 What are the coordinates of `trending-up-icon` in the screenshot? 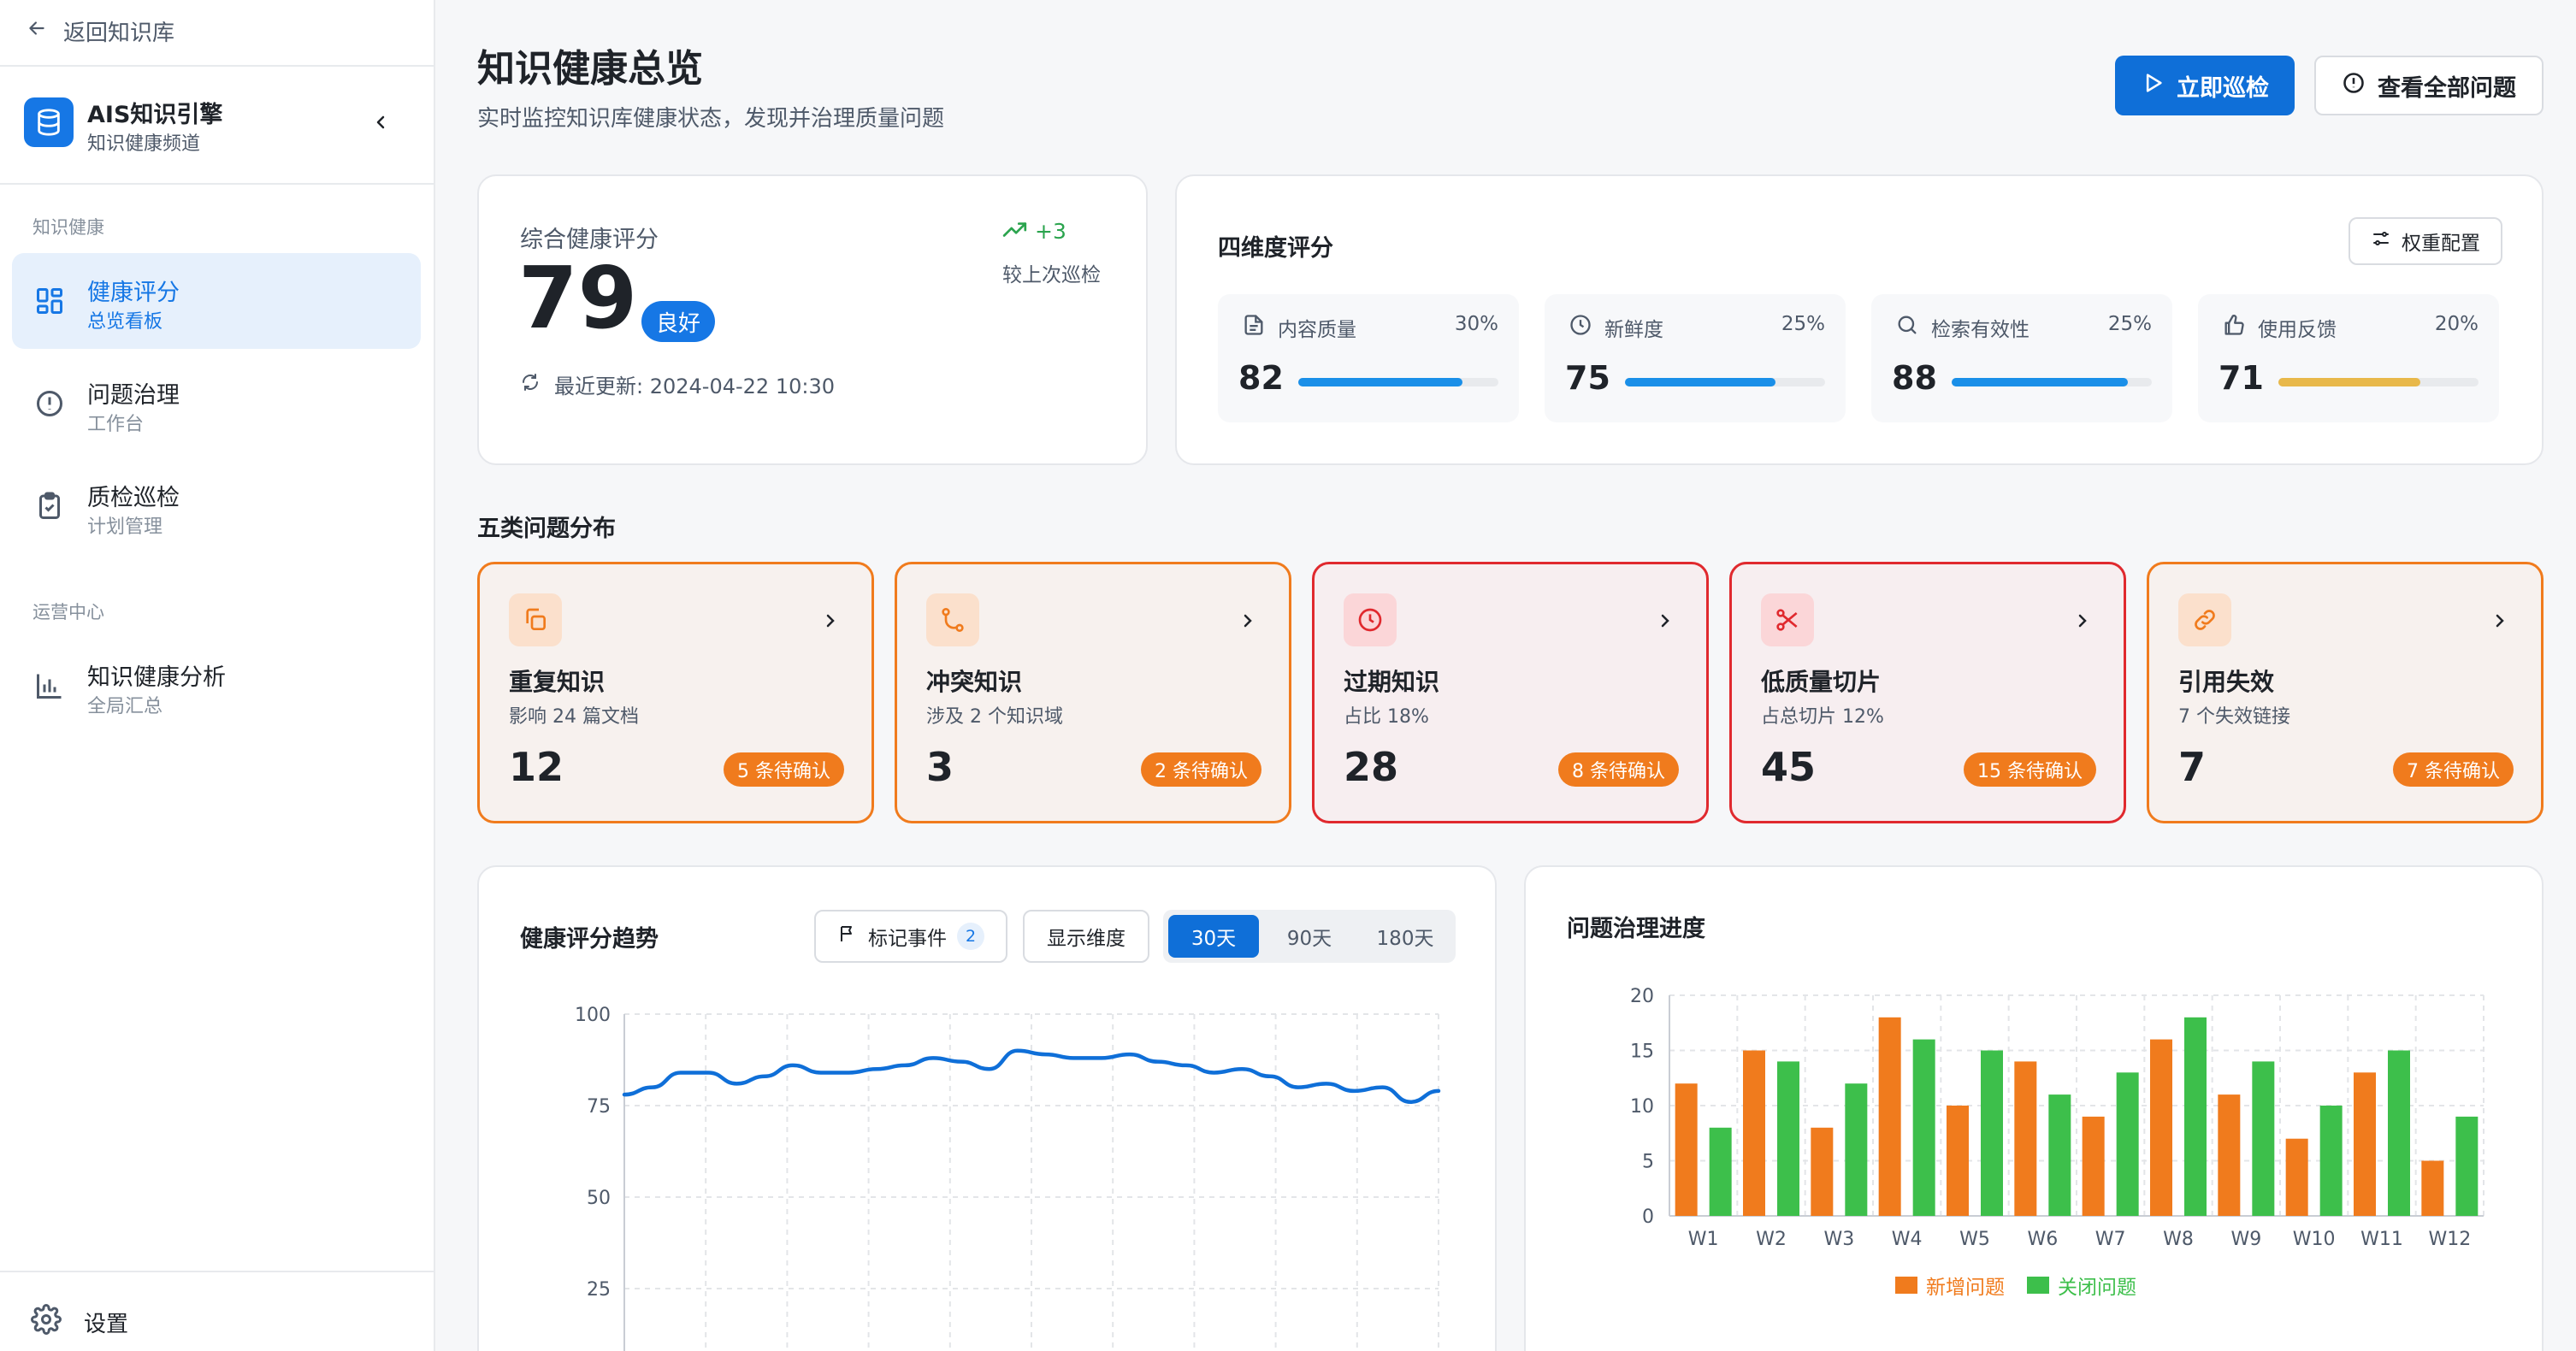 It's located at (1015, 231).